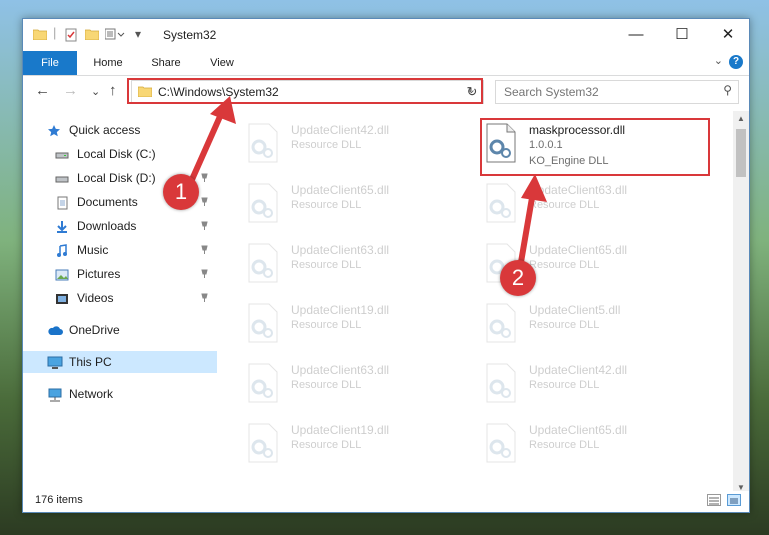  Describe the element at coordinates (190, 35) in the screenshot. I see `window-title: System32` at that location.